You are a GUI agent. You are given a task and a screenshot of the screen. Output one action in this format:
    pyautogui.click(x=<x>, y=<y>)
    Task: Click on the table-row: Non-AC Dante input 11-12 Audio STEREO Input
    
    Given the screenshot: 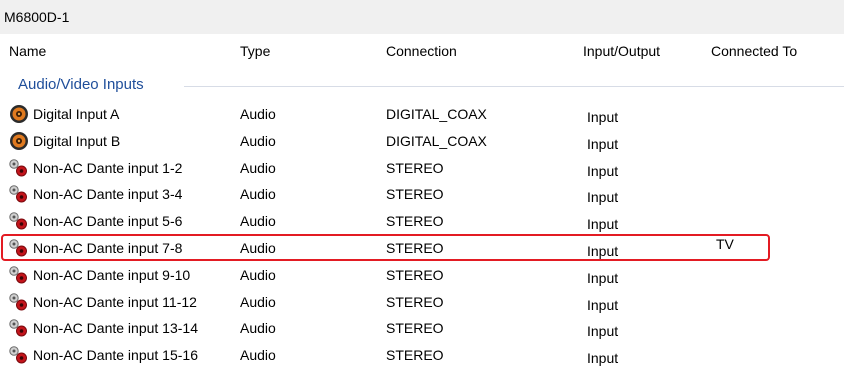 What is the action you would take?
    pyautogui.click(x=422, y=302)
    